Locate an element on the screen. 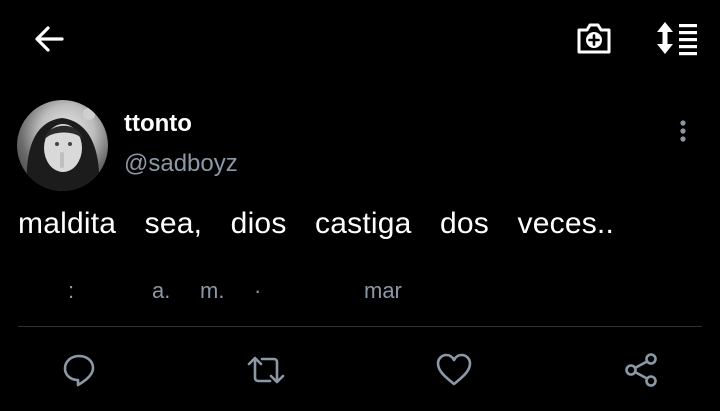 The width and height of the screenshot is (720, 411). back-button is located at coordinates (49, 39).